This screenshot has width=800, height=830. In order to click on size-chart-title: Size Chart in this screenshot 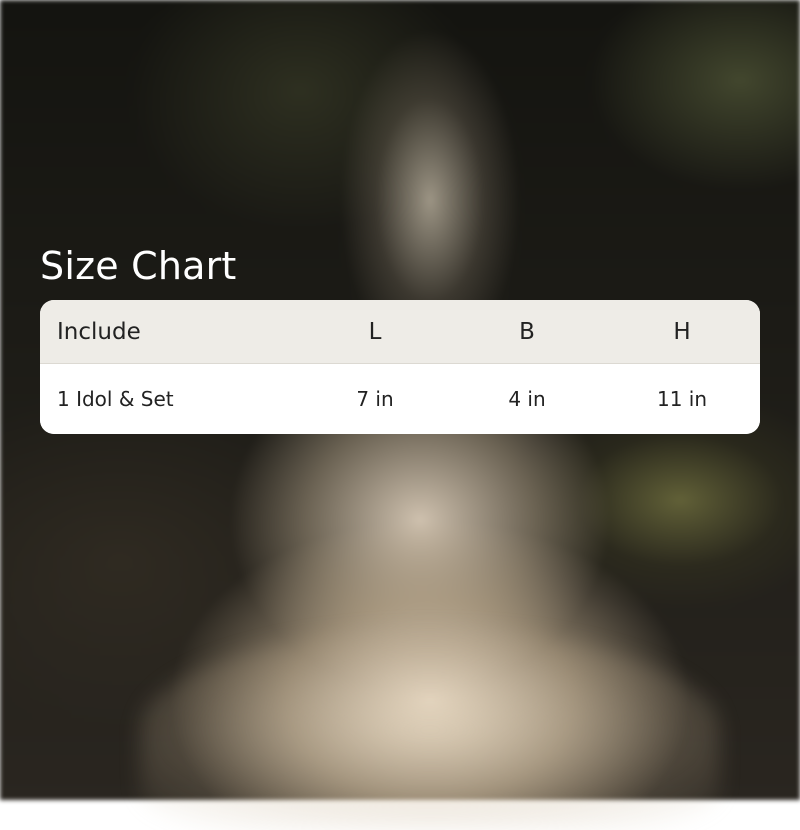, I will do `click(138, 266)`.